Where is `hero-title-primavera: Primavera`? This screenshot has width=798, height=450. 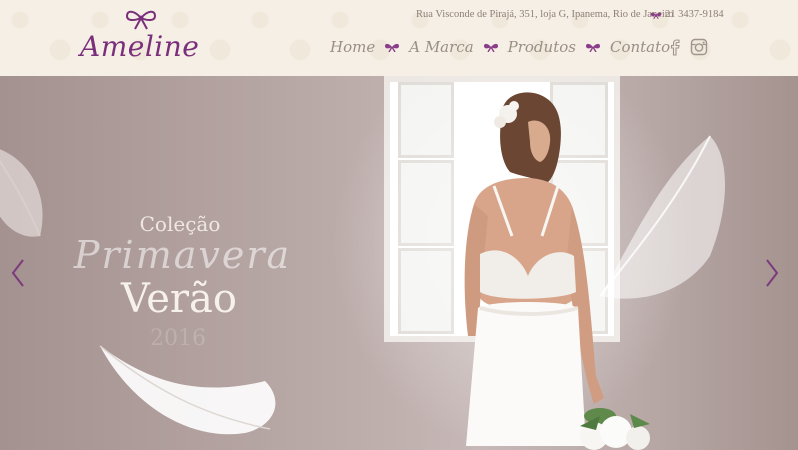 hero-title-primavera: Primavera is located at coordinates (182, 255).